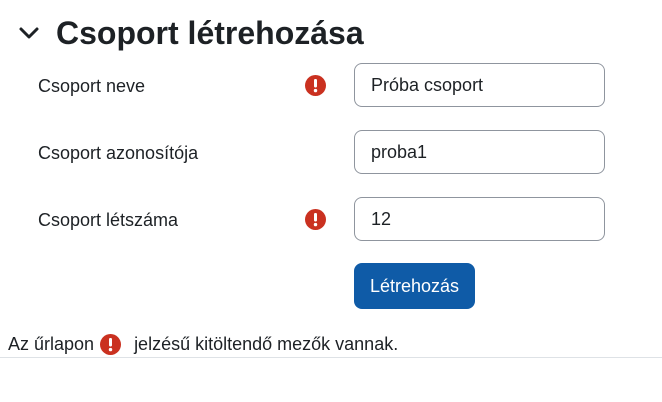 This screenshot has height=402, width=662. I want to click on group-size-input, so click(479, 219).